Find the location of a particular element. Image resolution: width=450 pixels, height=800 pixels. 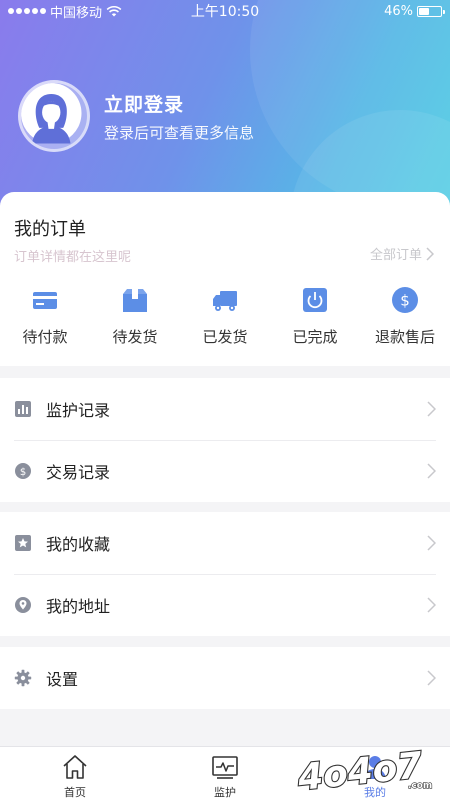

coin-icon: $ is located at coordinates (23, 471).